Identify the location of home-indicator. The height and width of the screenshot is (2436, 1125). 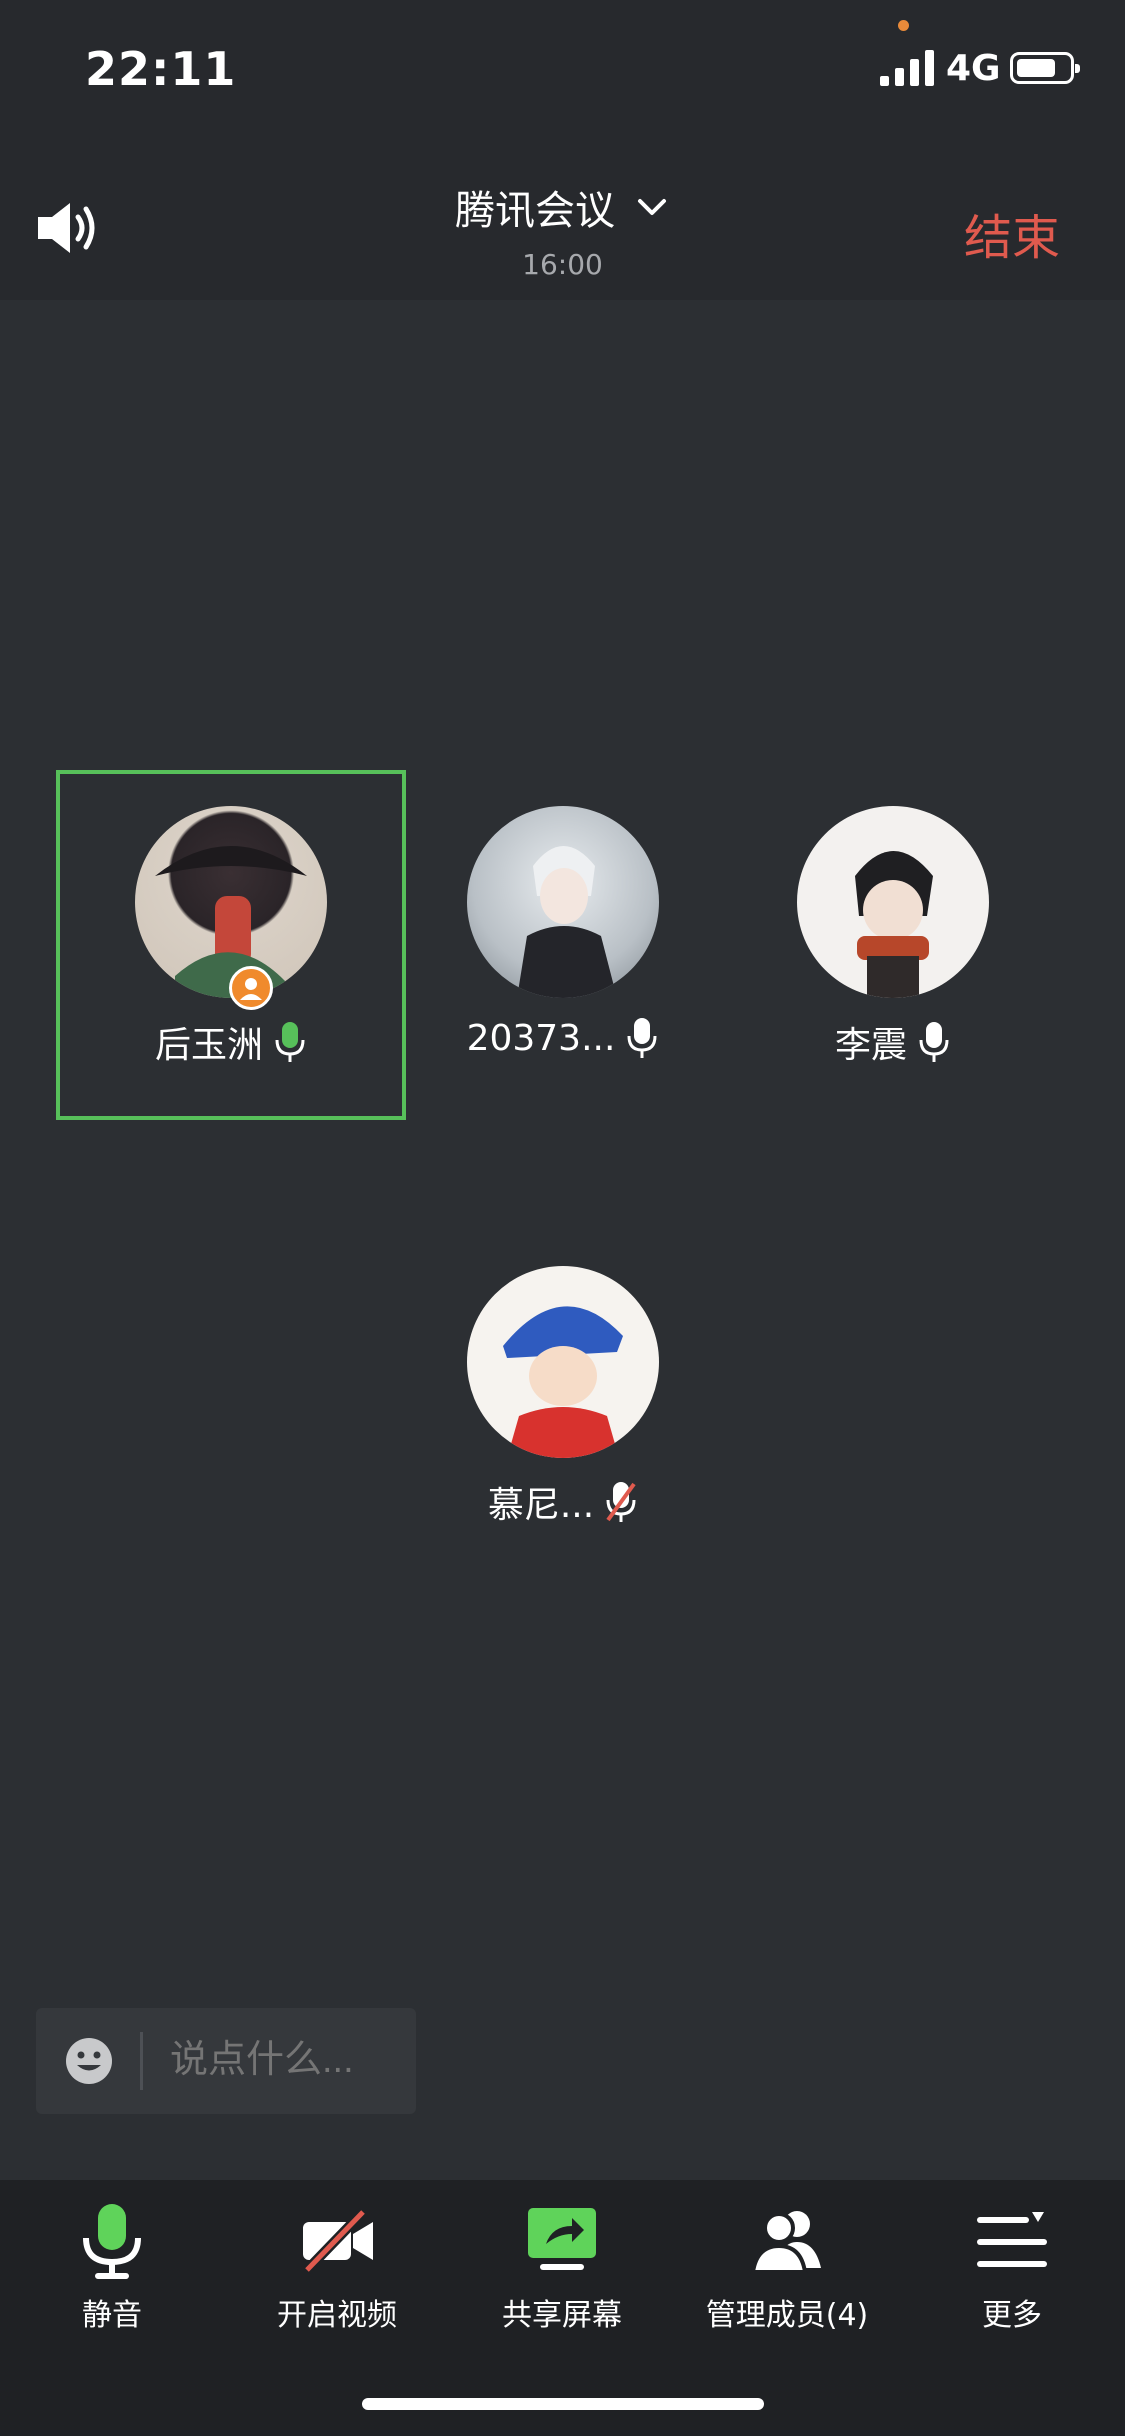
(563, 2404).